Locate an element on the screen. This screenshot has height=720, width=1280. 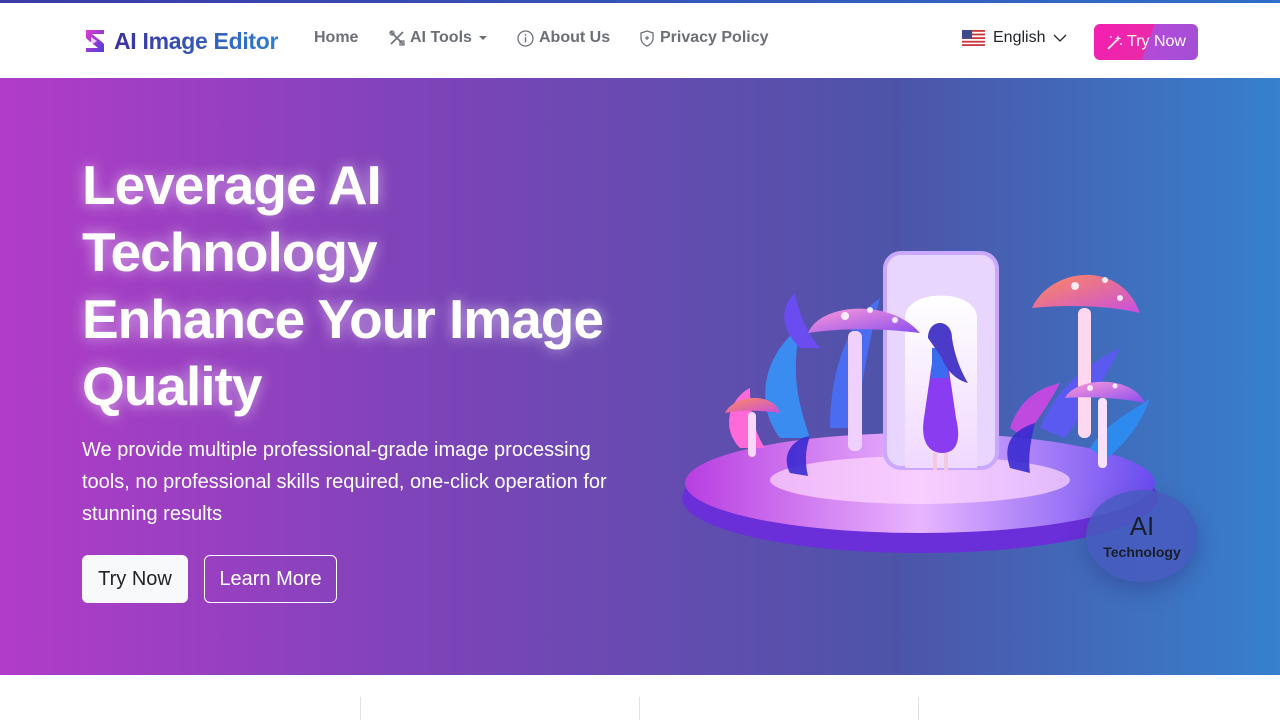
nav-about-us-label: About Us is located at coordinates (575, 37).